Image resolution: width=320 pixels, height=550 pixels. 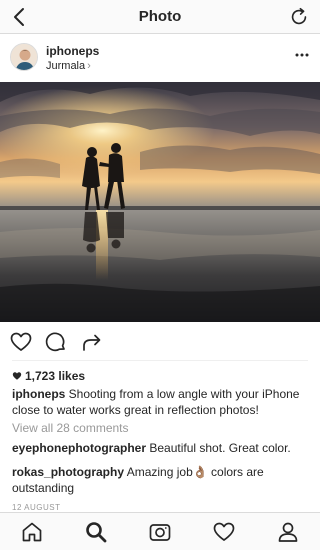 I want to click on post-header: iphoneps Jurmala ›, so click(x=160, y=59).